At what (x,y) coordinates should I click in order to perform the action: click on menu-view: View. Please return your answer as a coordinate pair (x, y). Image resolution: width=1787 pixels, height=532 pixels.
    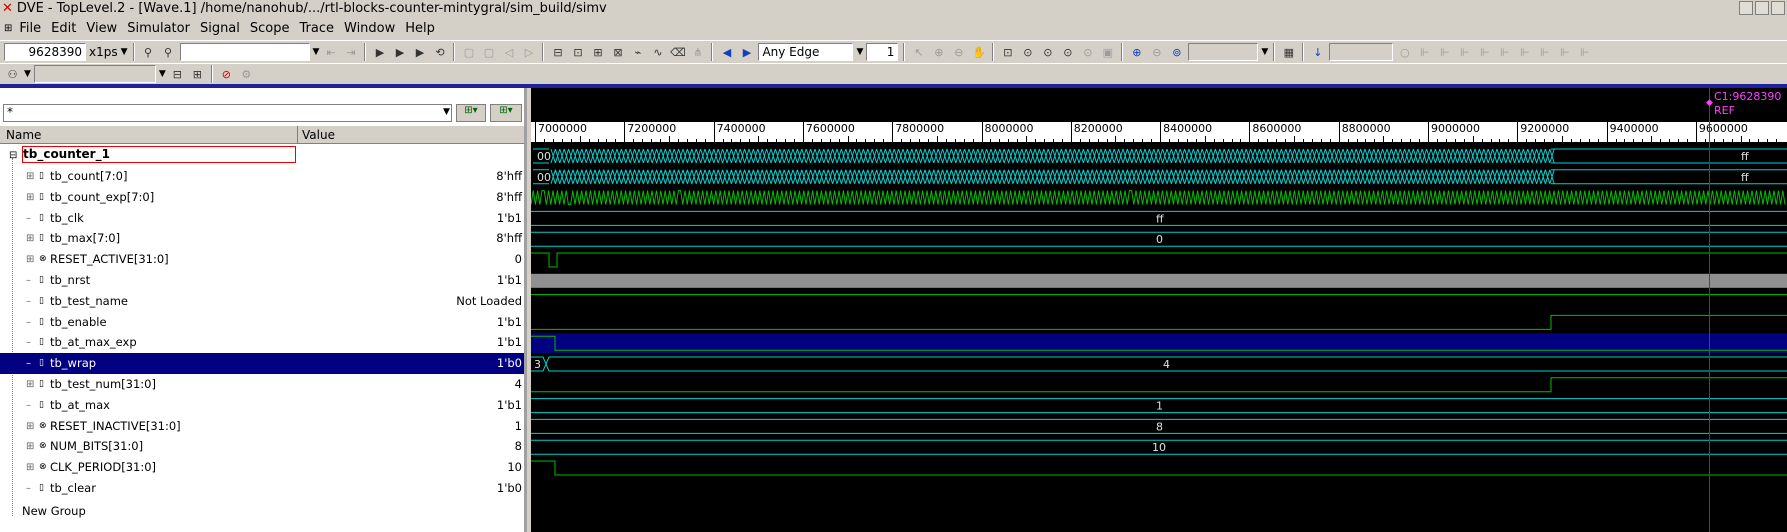
    Looking at the image, I should click on (101, 28).